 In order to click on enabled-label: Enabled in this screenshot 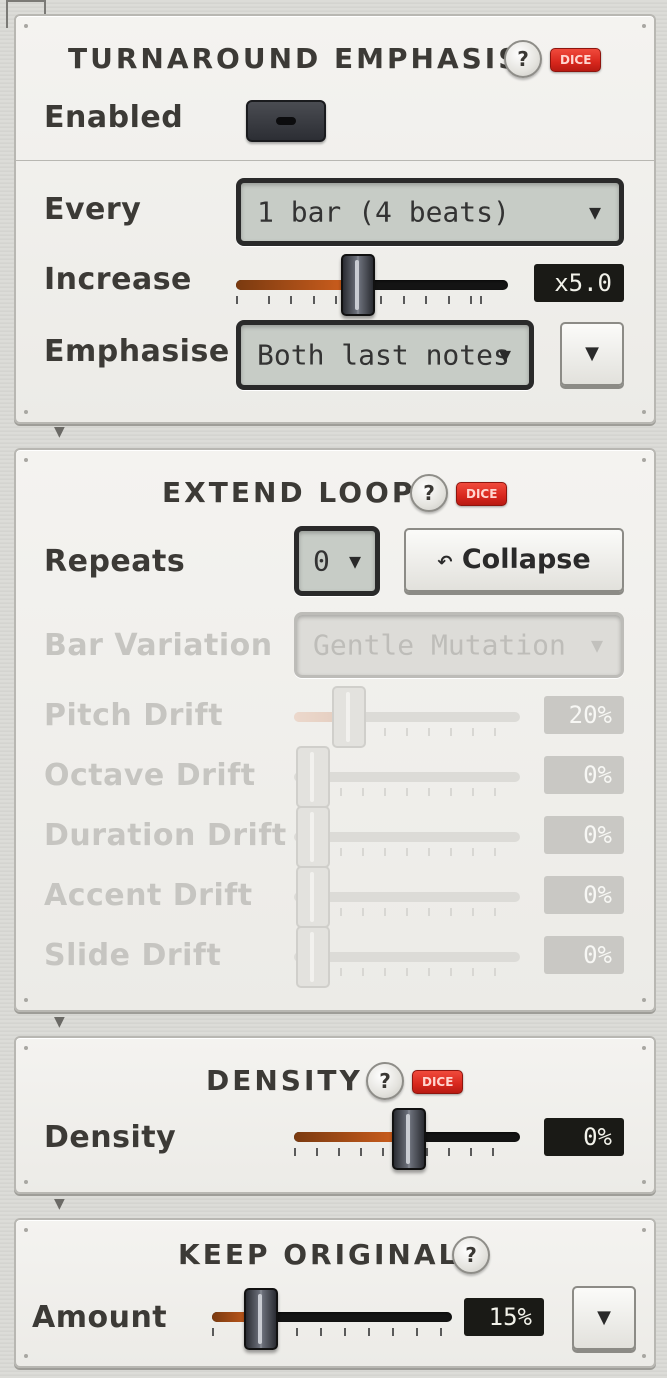, I will do `click(114, 117)`.